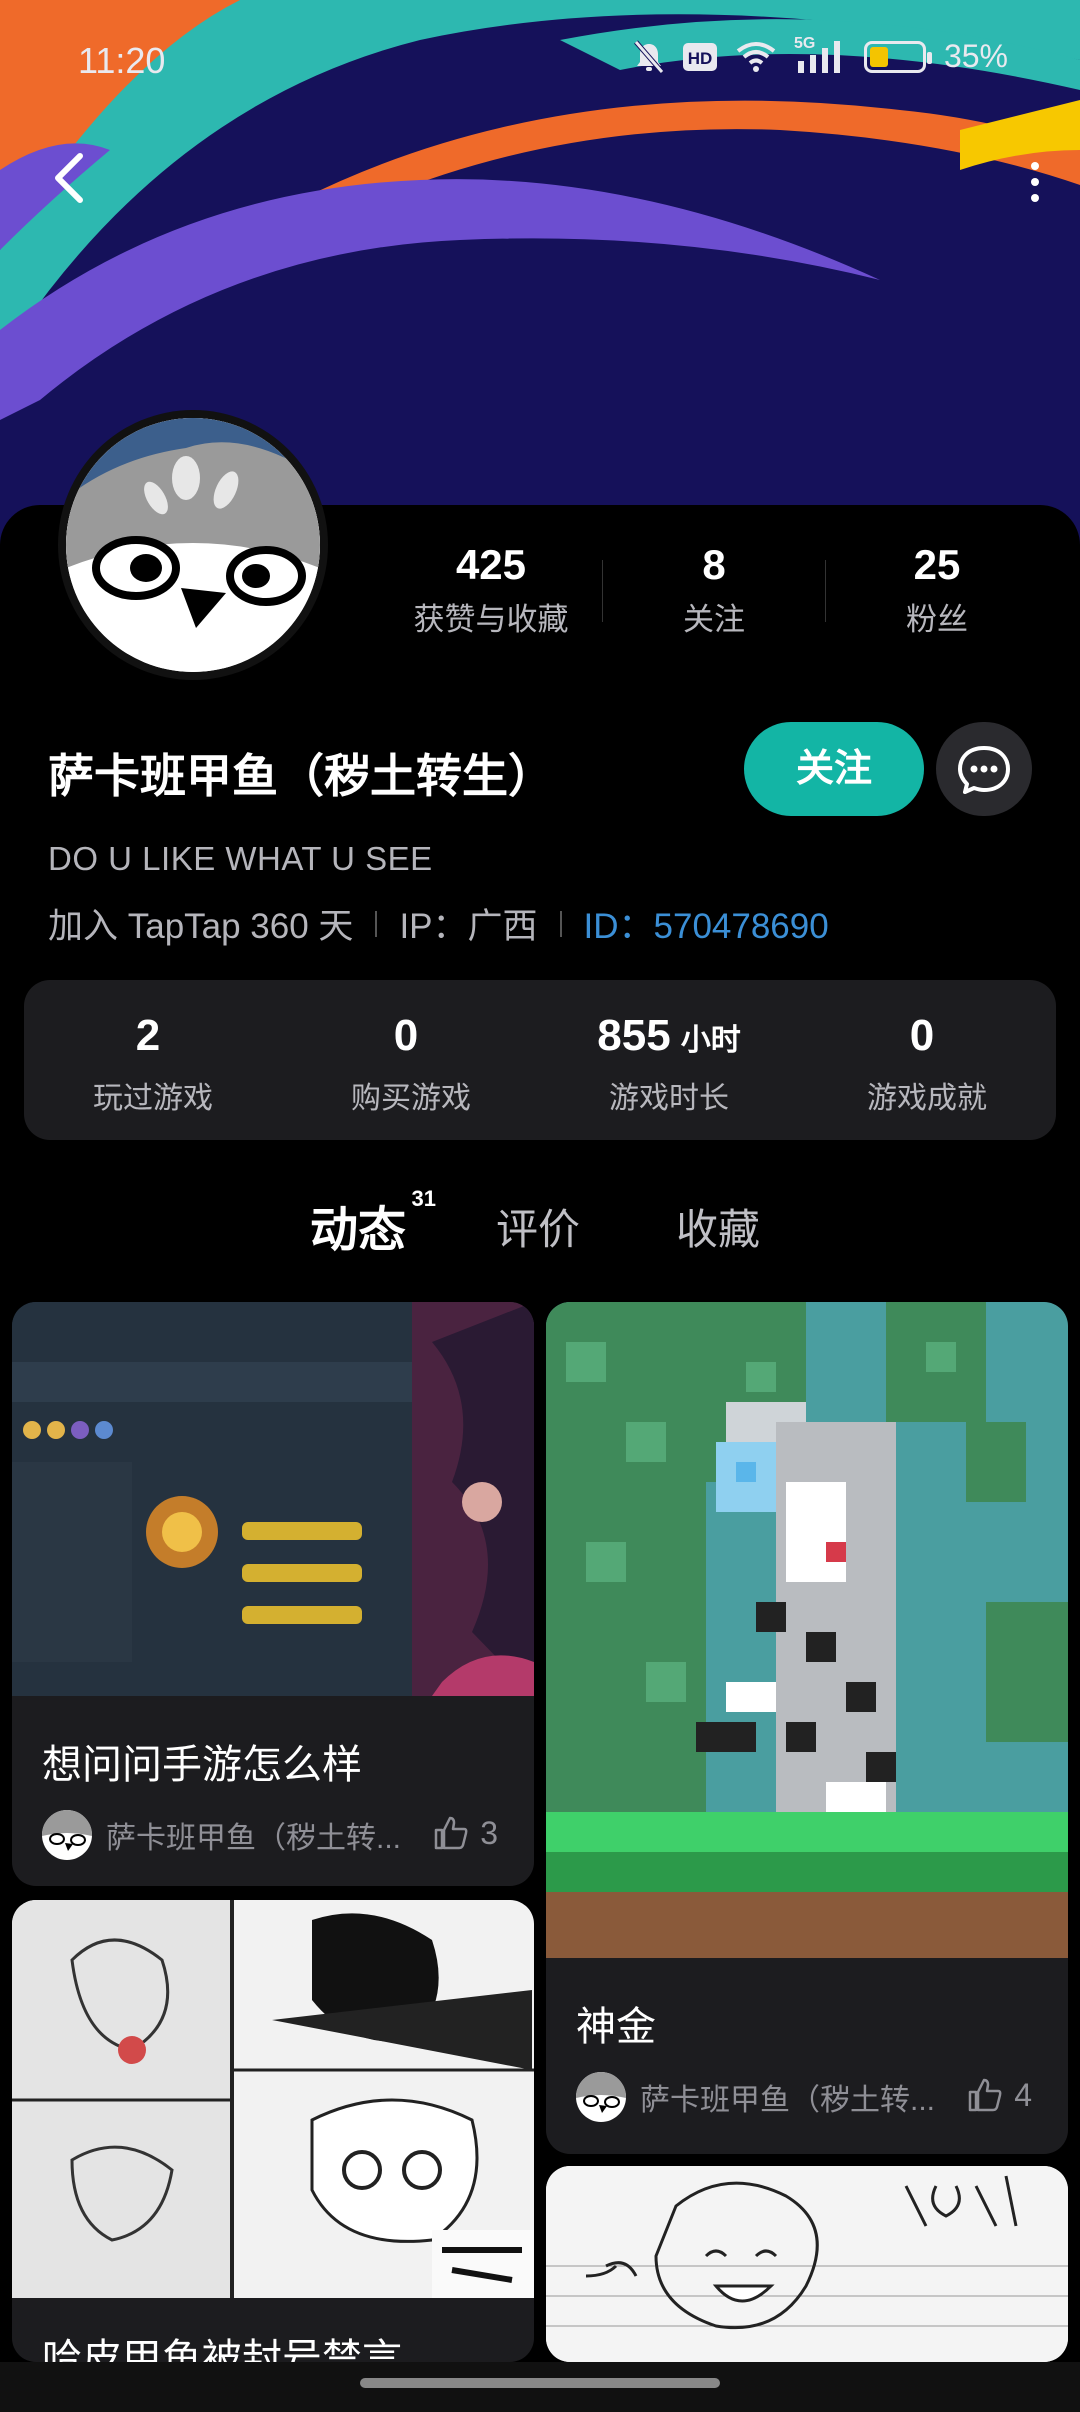 This screenshot has width=1080, height=2412. Describe the element at coordinates (491, 564) in the screenshot. I see `stat-num: 425` at that location.